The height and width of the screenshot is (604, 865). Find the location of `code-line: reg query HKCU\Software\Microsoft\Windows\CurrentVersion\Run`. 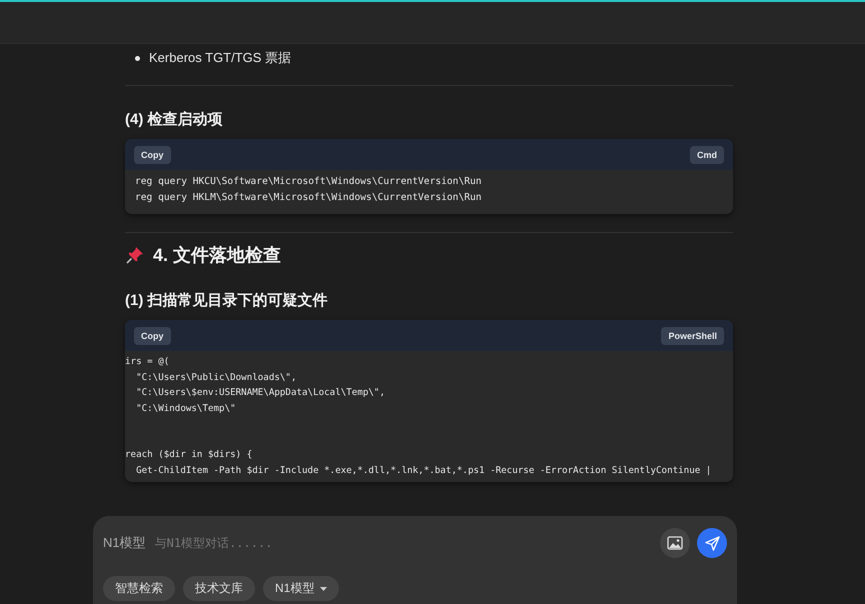

code-line: reg query HKCU\Software\Microsoft\Windows\CurrentVersion\Run is located at coordinates (309, 182).